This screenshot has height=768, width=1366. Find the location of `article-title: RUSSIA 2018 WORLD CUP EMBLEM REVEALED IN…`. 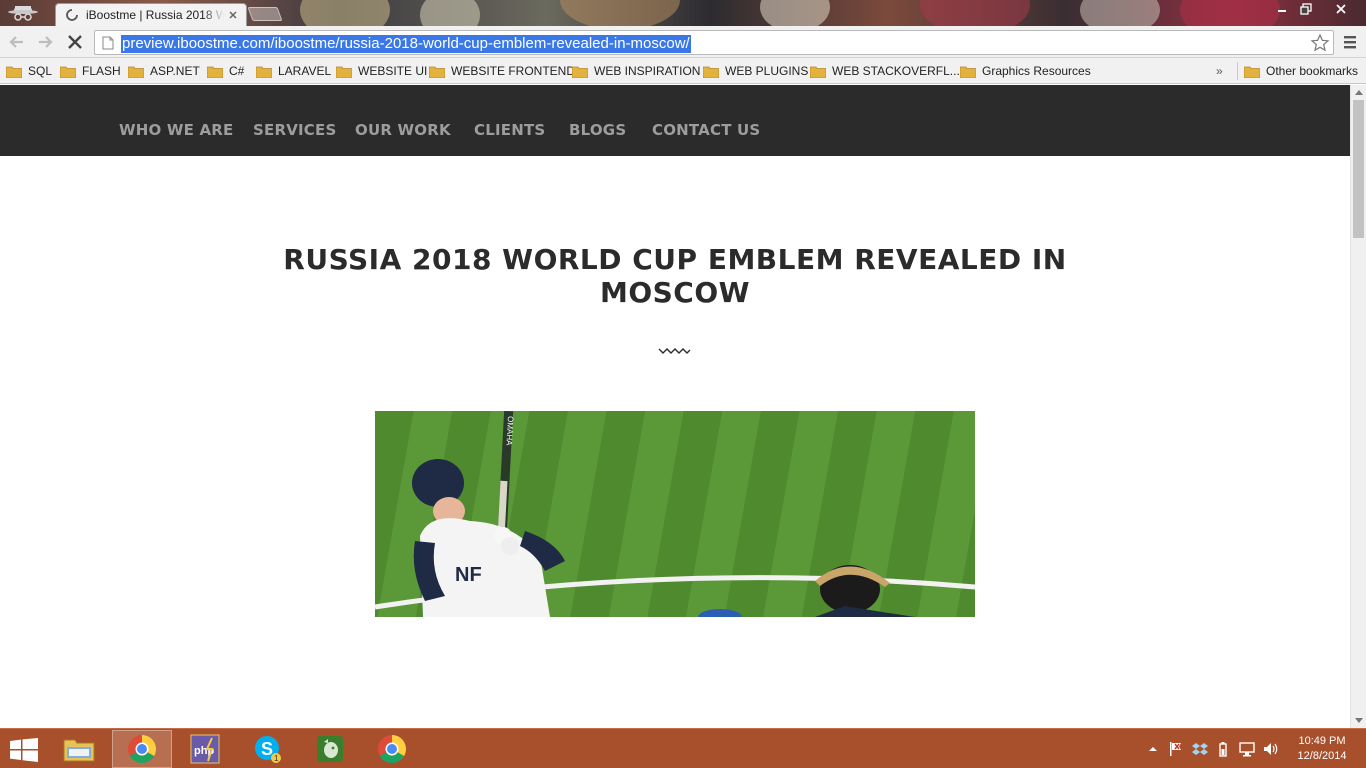

article-title: RUSSIA 2018 WORLD CUP EMBLEM REVEALED IN… is located at coordinates (675, 276).